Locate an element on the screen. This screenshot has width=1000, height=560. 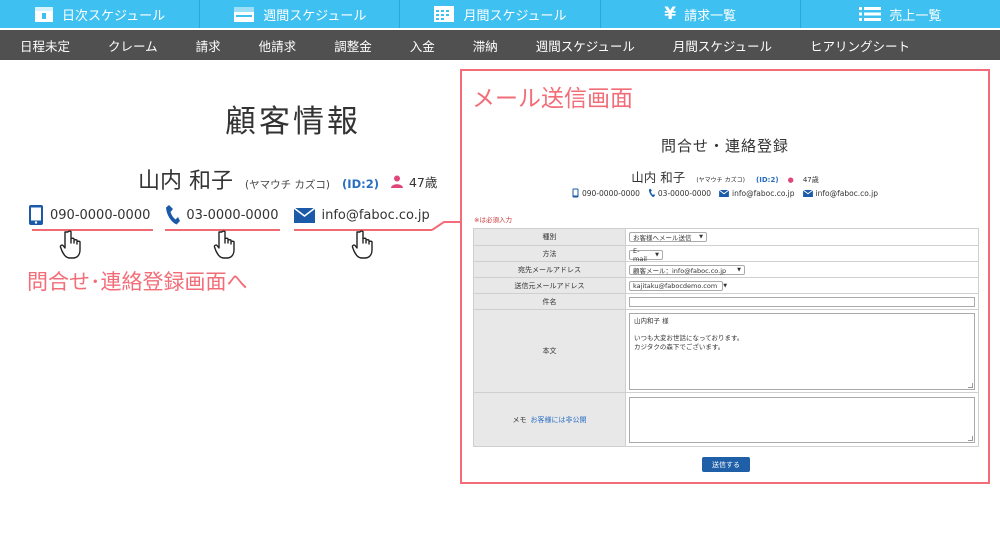
panel-customer-name: 山内 和子 is located at coordinates (658, 177).